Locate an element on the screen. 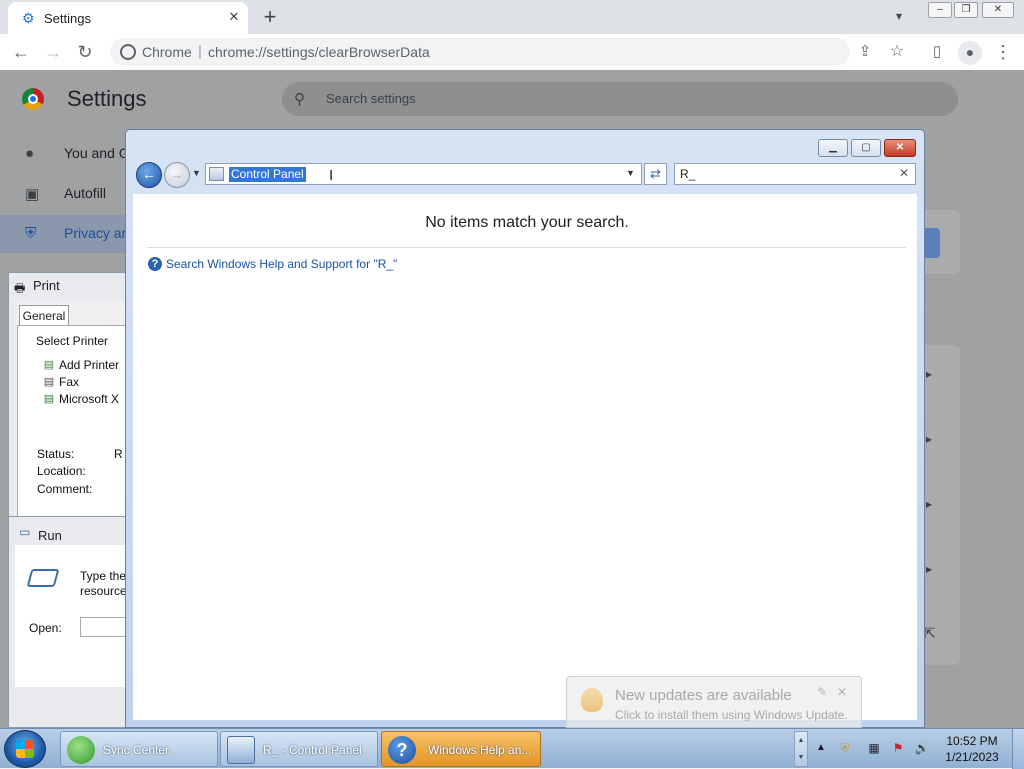 The width and height of the screenshot is (1024, 769). clock-date: 1/21/2023 is located at coordinates (972, 757).